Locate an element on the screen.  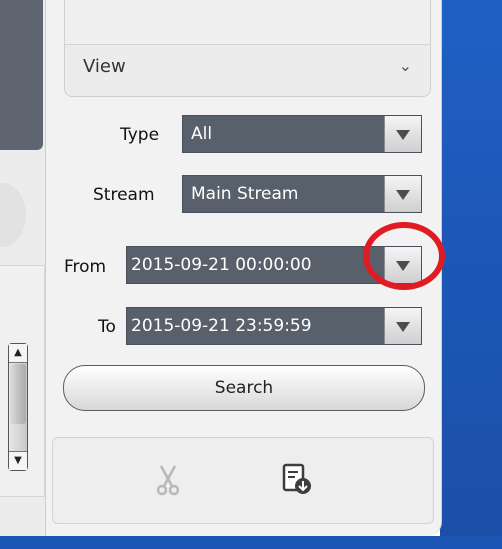
stream-label: Stream is located at coordinates (124, 195).